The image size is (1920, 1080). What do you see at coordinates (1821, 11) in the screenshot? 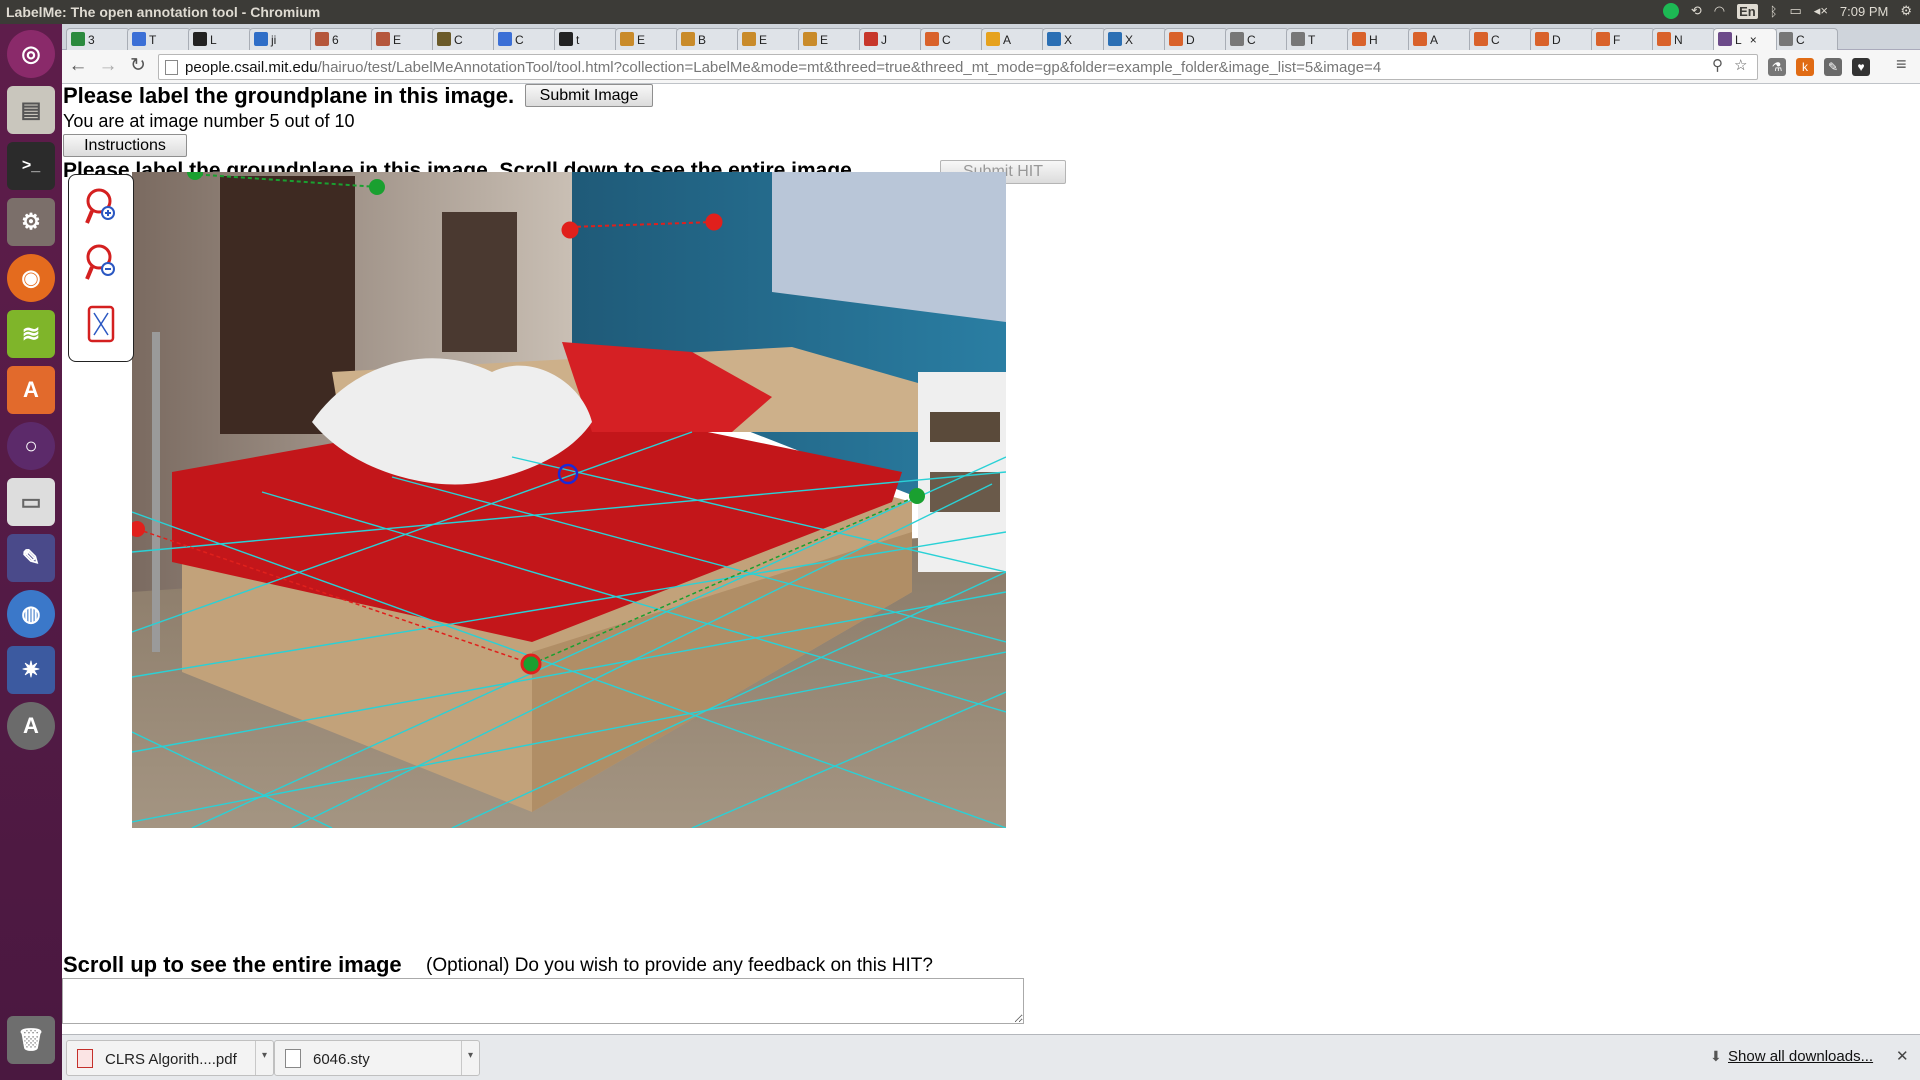
I see `volume-icon: ◂×` at bounding box center [1821, 11].